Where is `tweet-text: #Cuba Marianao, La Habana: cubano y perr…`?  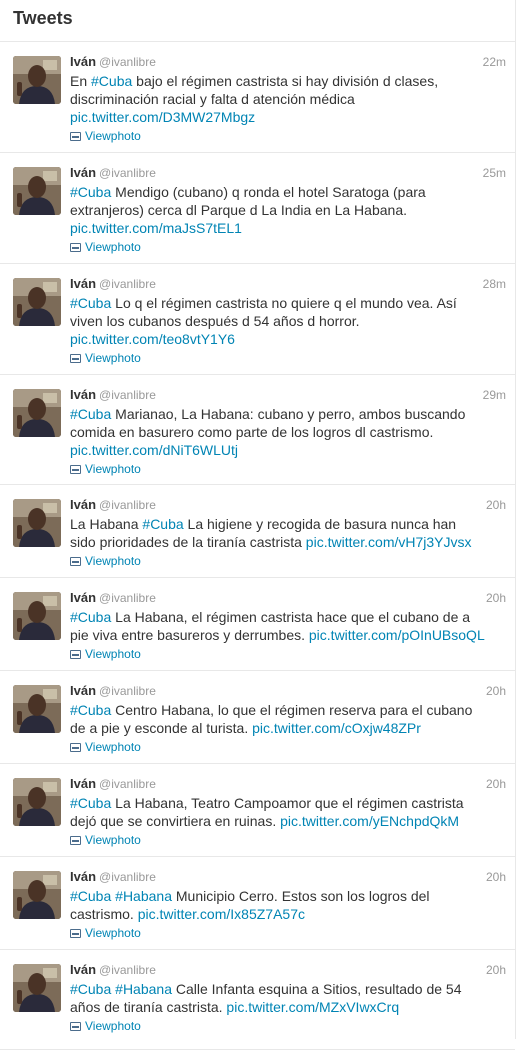
tweet-text: #Cuba Marianao, La Habana: cubano y perr… is located at coordinates (287, 432).